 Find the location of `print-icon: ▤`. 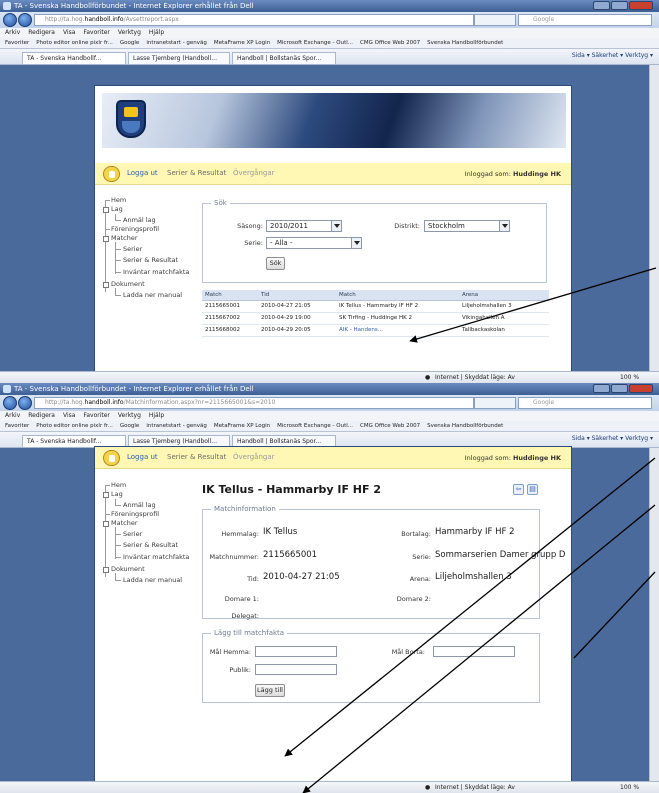

print-icon: ▤ is located at coordinates (532, 489).